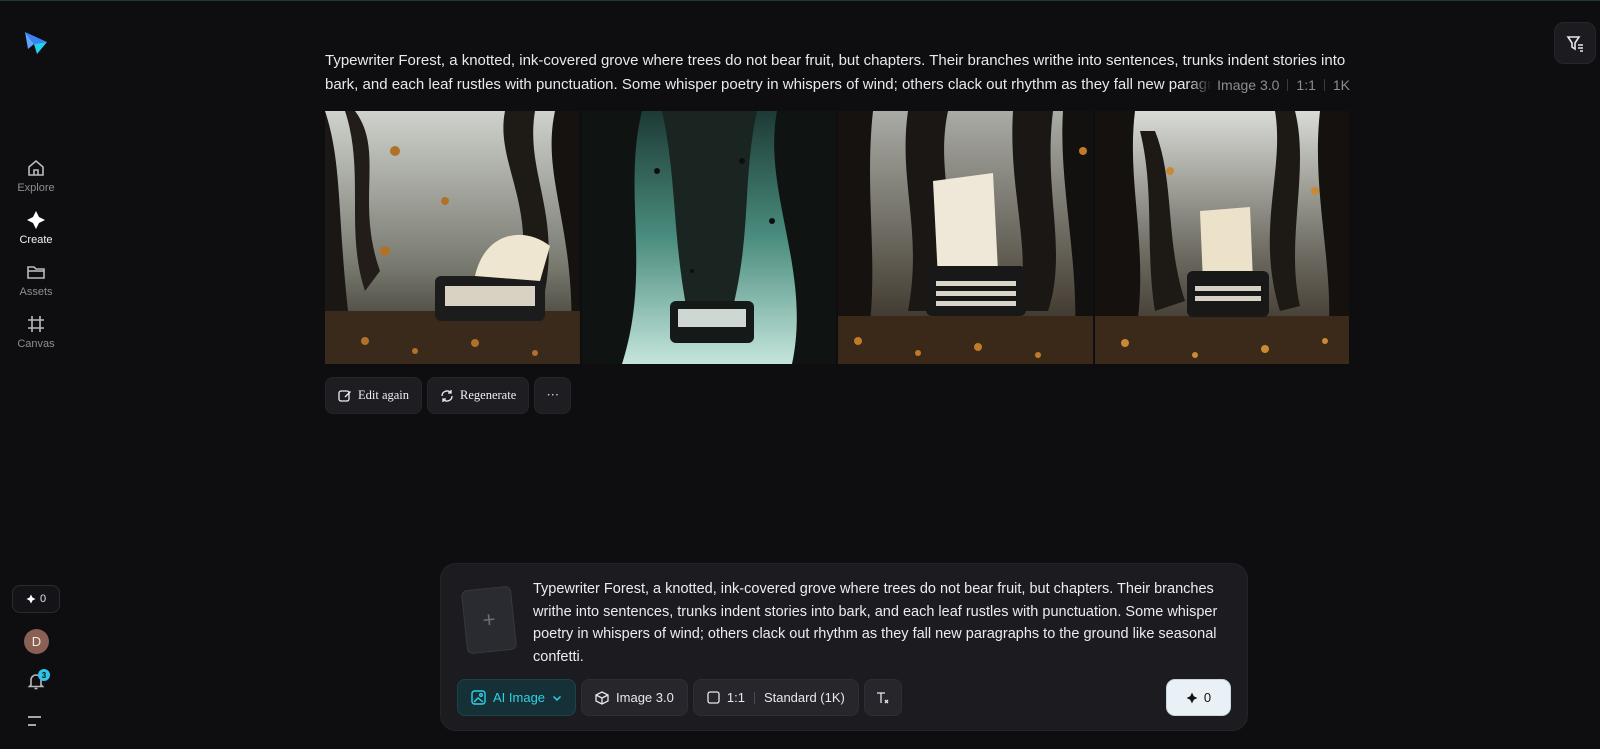 The width and height of the screenshot is (1600, 749). What do you see at coordinates (36, 43) in the screenshot?
I see `app-logo-icon` at bounding box center [36, 43].